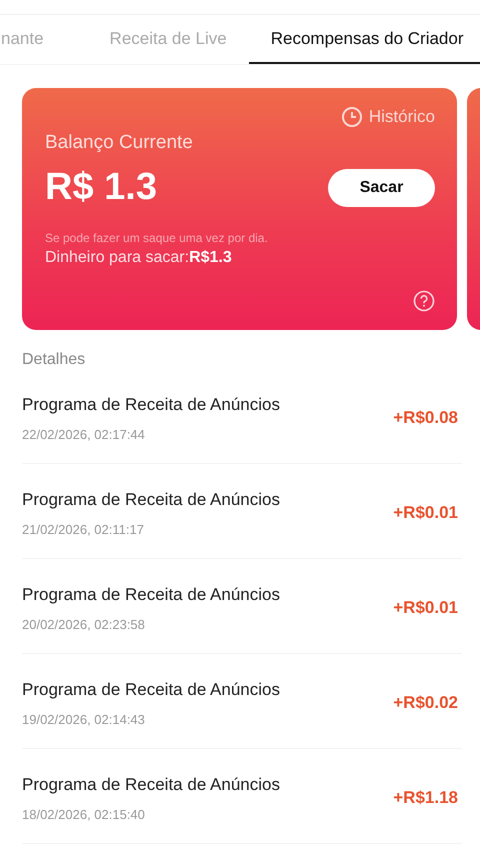 The height and width of the screenshot is (854, 480). Describe the element at coordinates (425, 418) in the screenshot. I see `item-amount: +R$0.08` at that location.